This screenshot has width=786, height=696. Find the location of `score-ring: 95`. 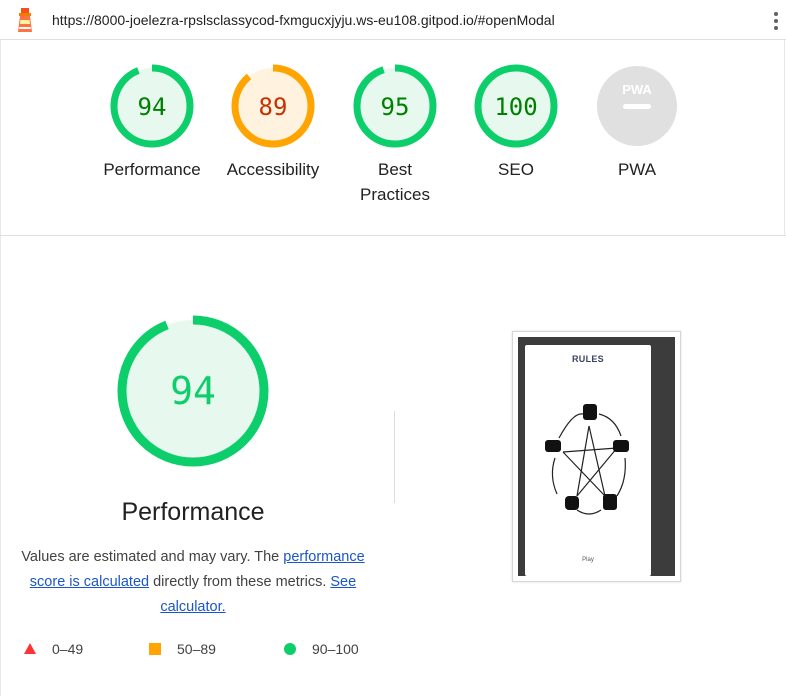

score-ring: 95 is located at coordinates (395, 106).